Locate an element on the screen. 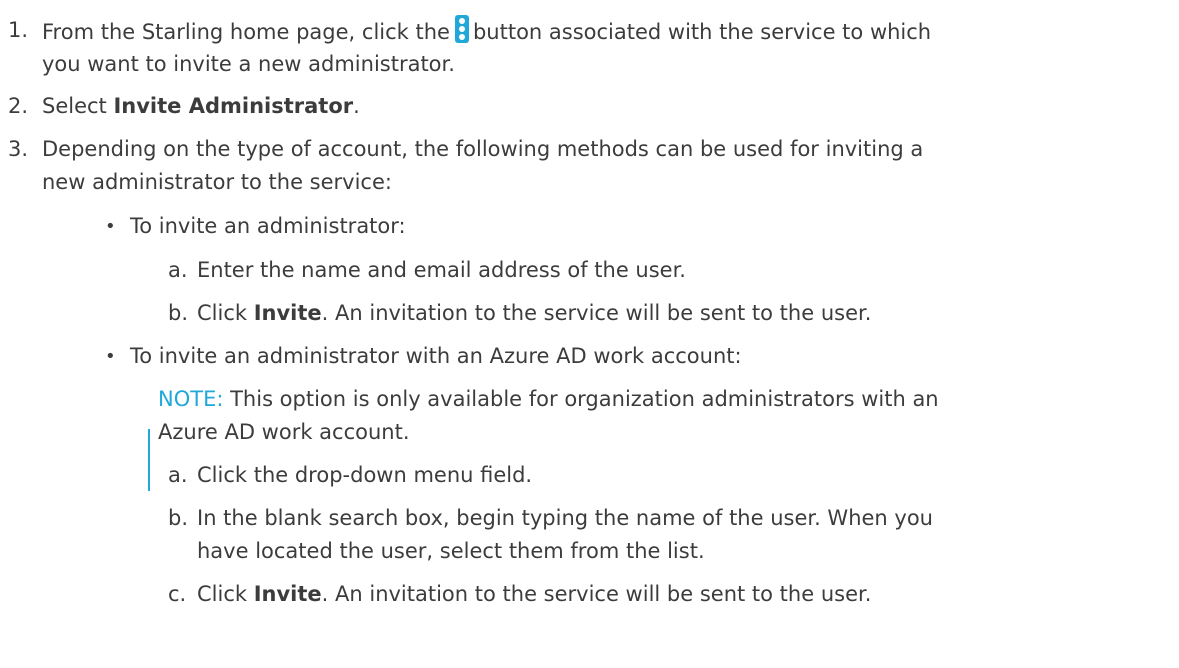 The width and height of the screenshot is (1179, 668). note-line-2: Azure AD work account. is located at coordinates (284, 432).